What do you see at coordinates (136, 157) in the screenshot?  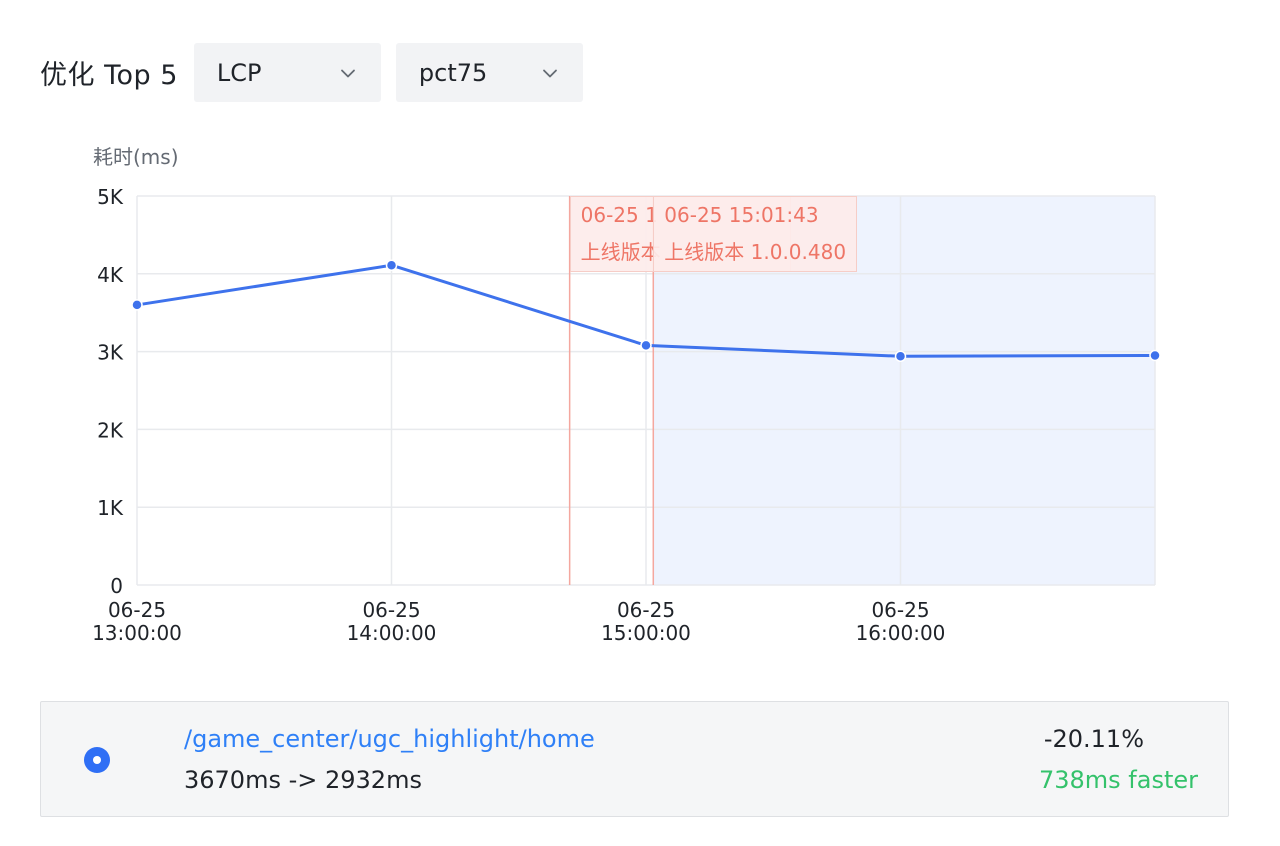 I see `y-axis-label: 耗时(ms)` at bounding box center [136, 157].